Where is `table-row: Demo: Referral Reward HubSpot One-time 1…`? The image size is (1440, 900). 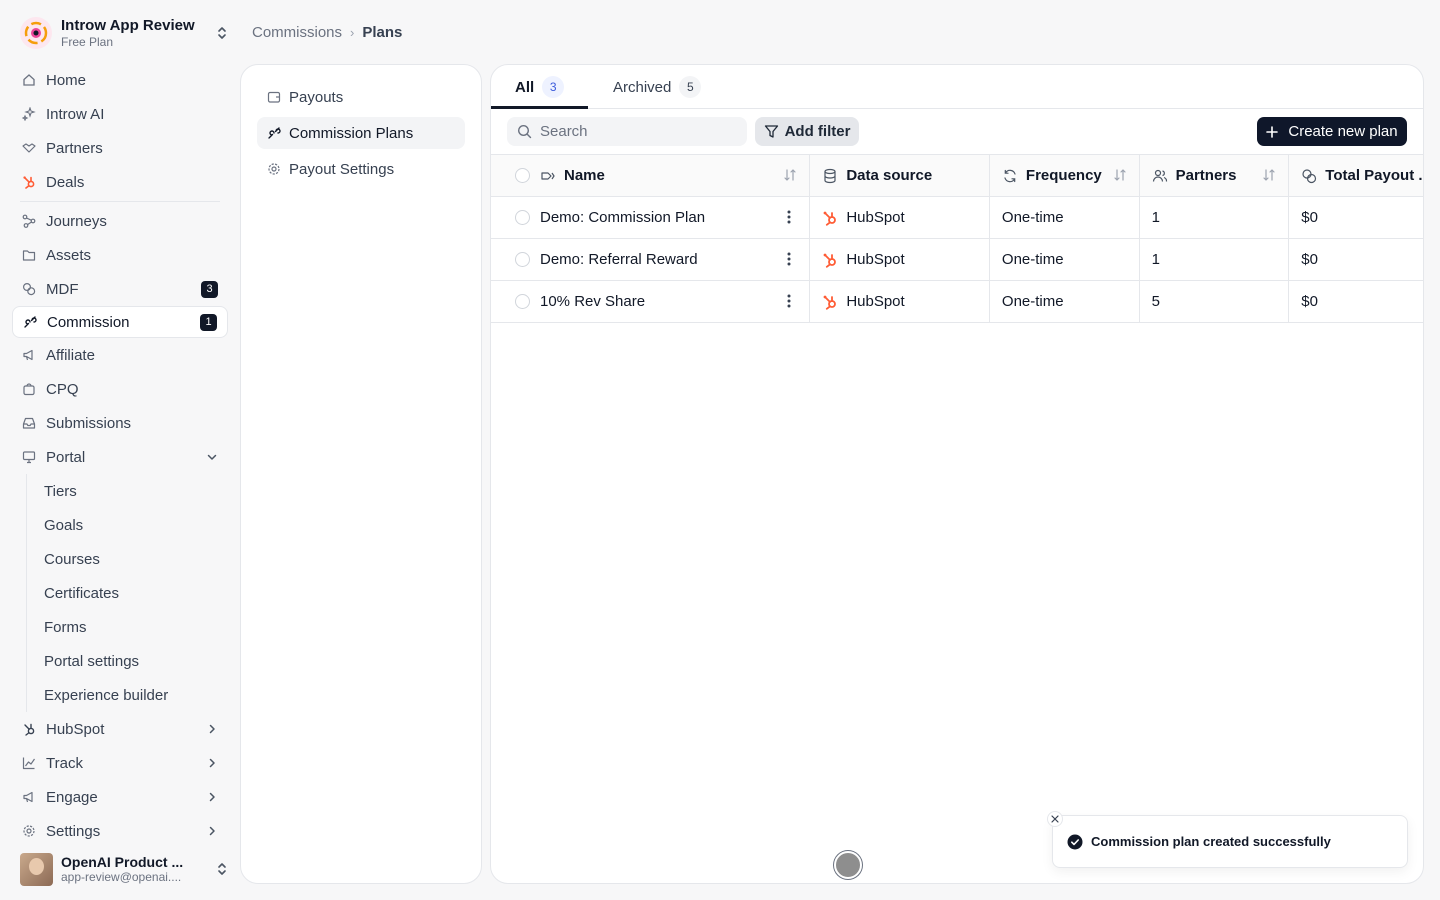
table-row: Demo: Referral Reward HubSpot One-time 1… is located at coordinates (957, 260).